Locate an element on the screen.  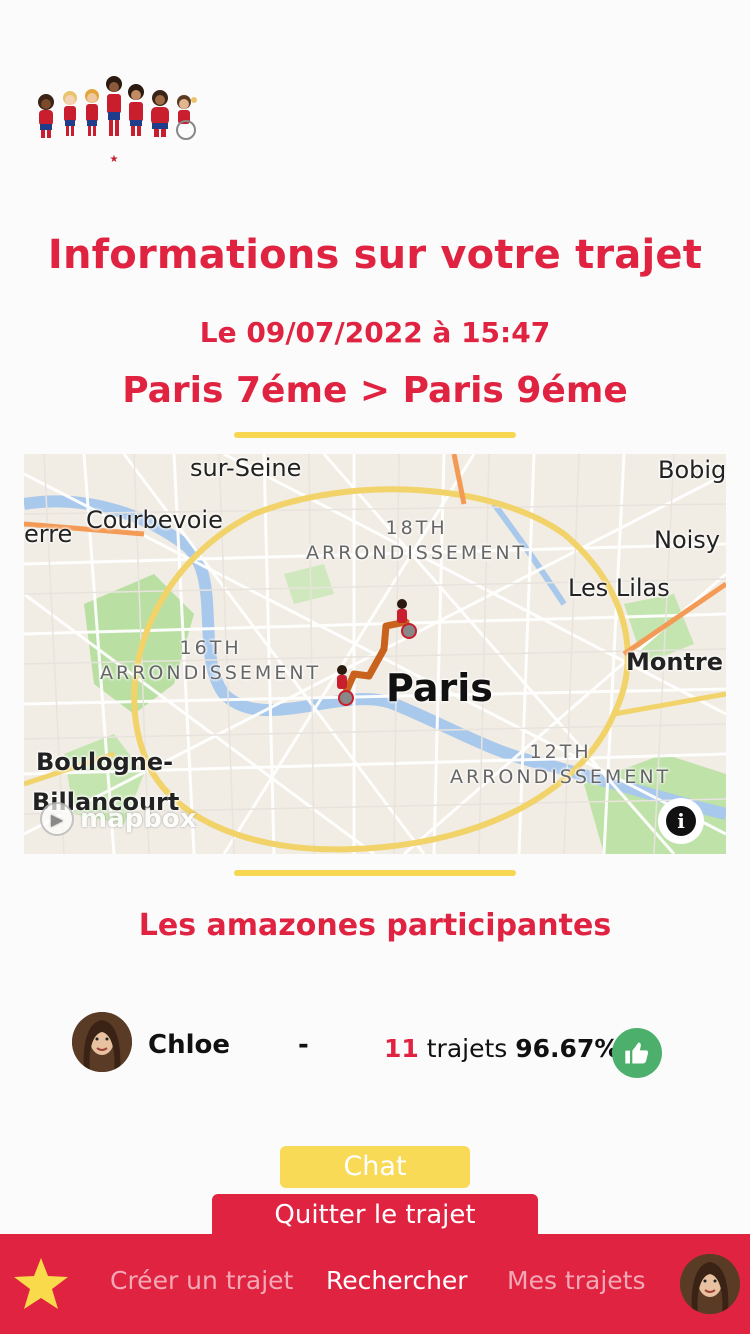
map-label-paris: Paris is located at coordinates (439, 688).